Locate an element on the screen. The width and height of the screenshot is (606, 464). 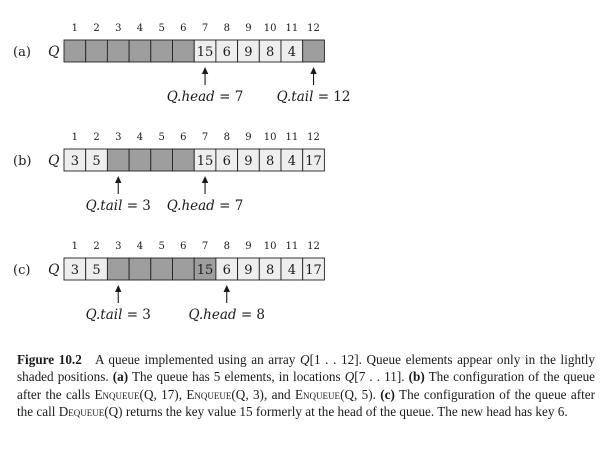
column-index-a-10: 10 is located at coordinates (270, 28).